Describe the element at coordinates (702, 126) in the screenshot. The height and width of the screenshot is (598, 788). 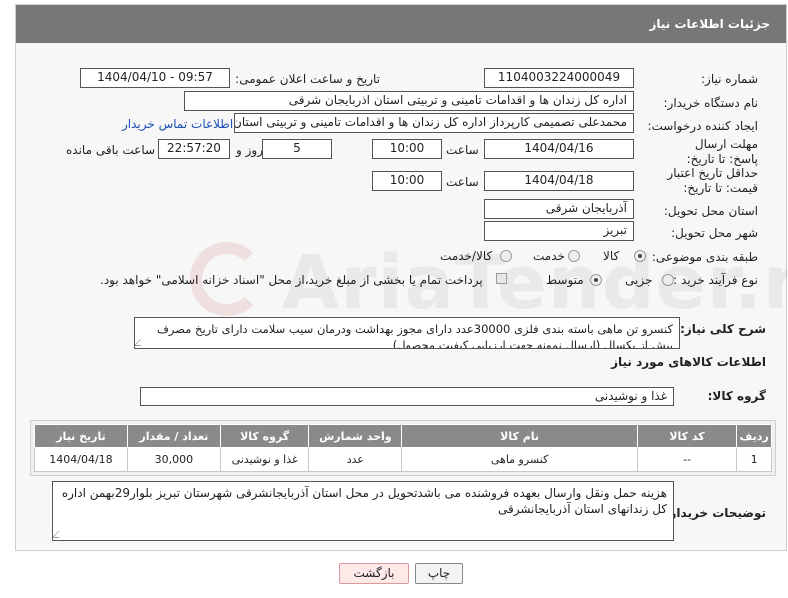
I see `creator-label: ایجاد کننده درخواست:` at that location.